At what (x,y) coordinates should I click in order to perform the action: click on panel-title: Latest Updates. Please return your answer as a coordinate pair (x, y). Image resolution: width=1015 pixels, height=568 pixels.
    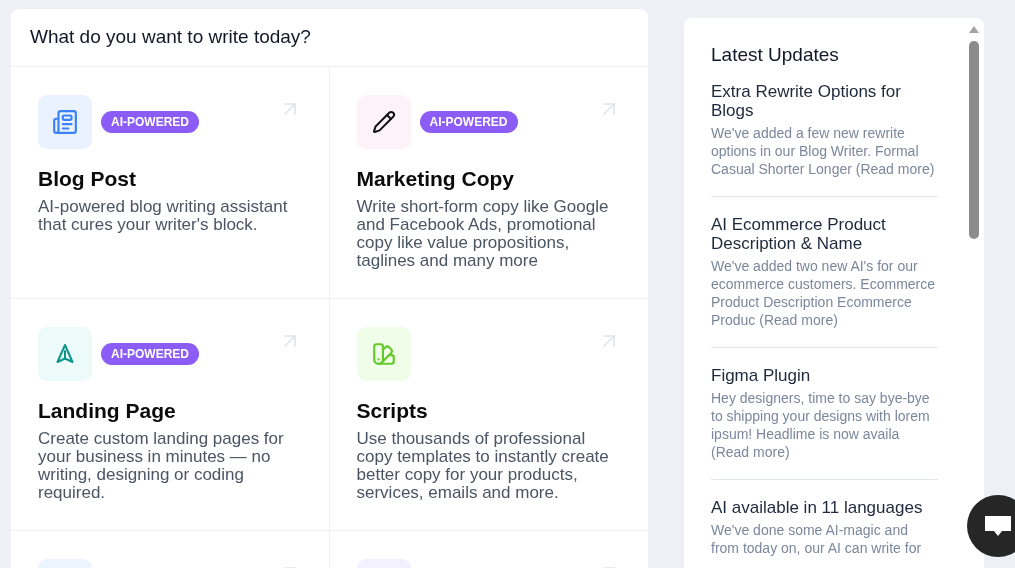
    Looking at the image, I should click on (775, 55).